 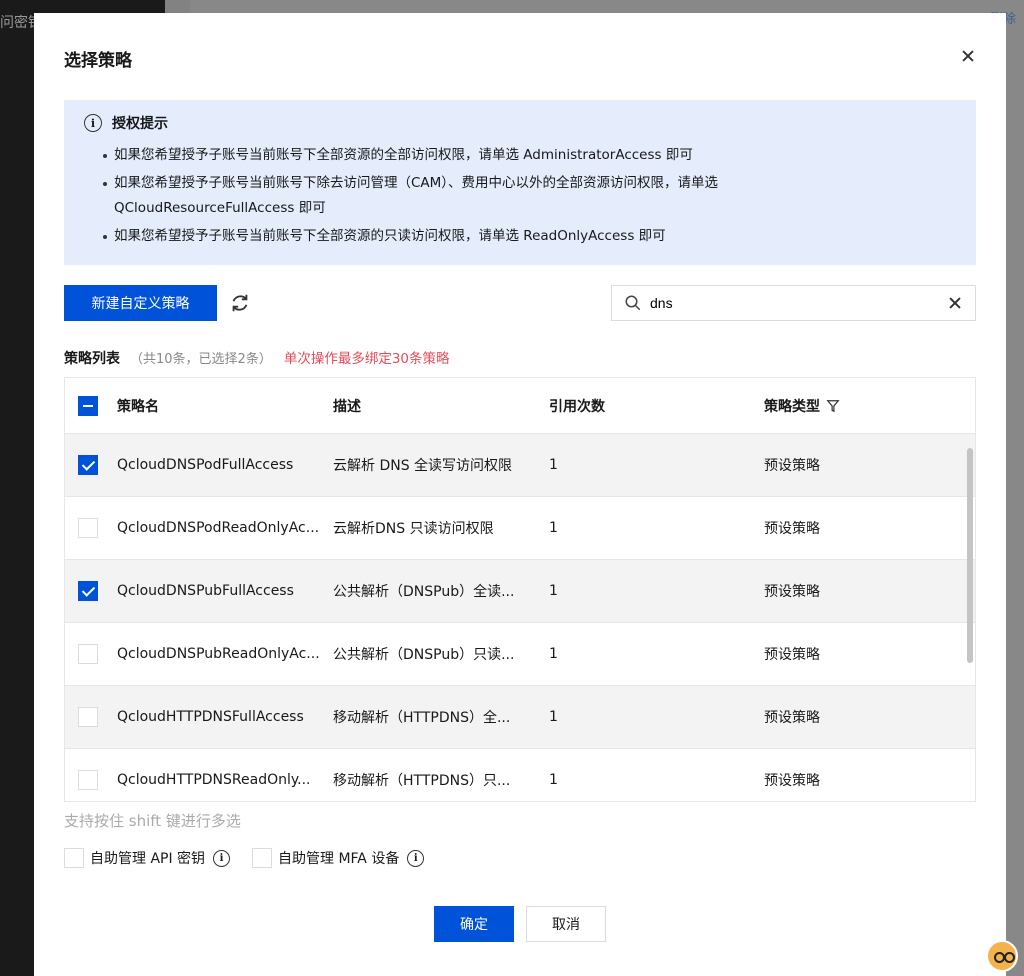 I want to click on avatar, so click(x=1002, y=956).